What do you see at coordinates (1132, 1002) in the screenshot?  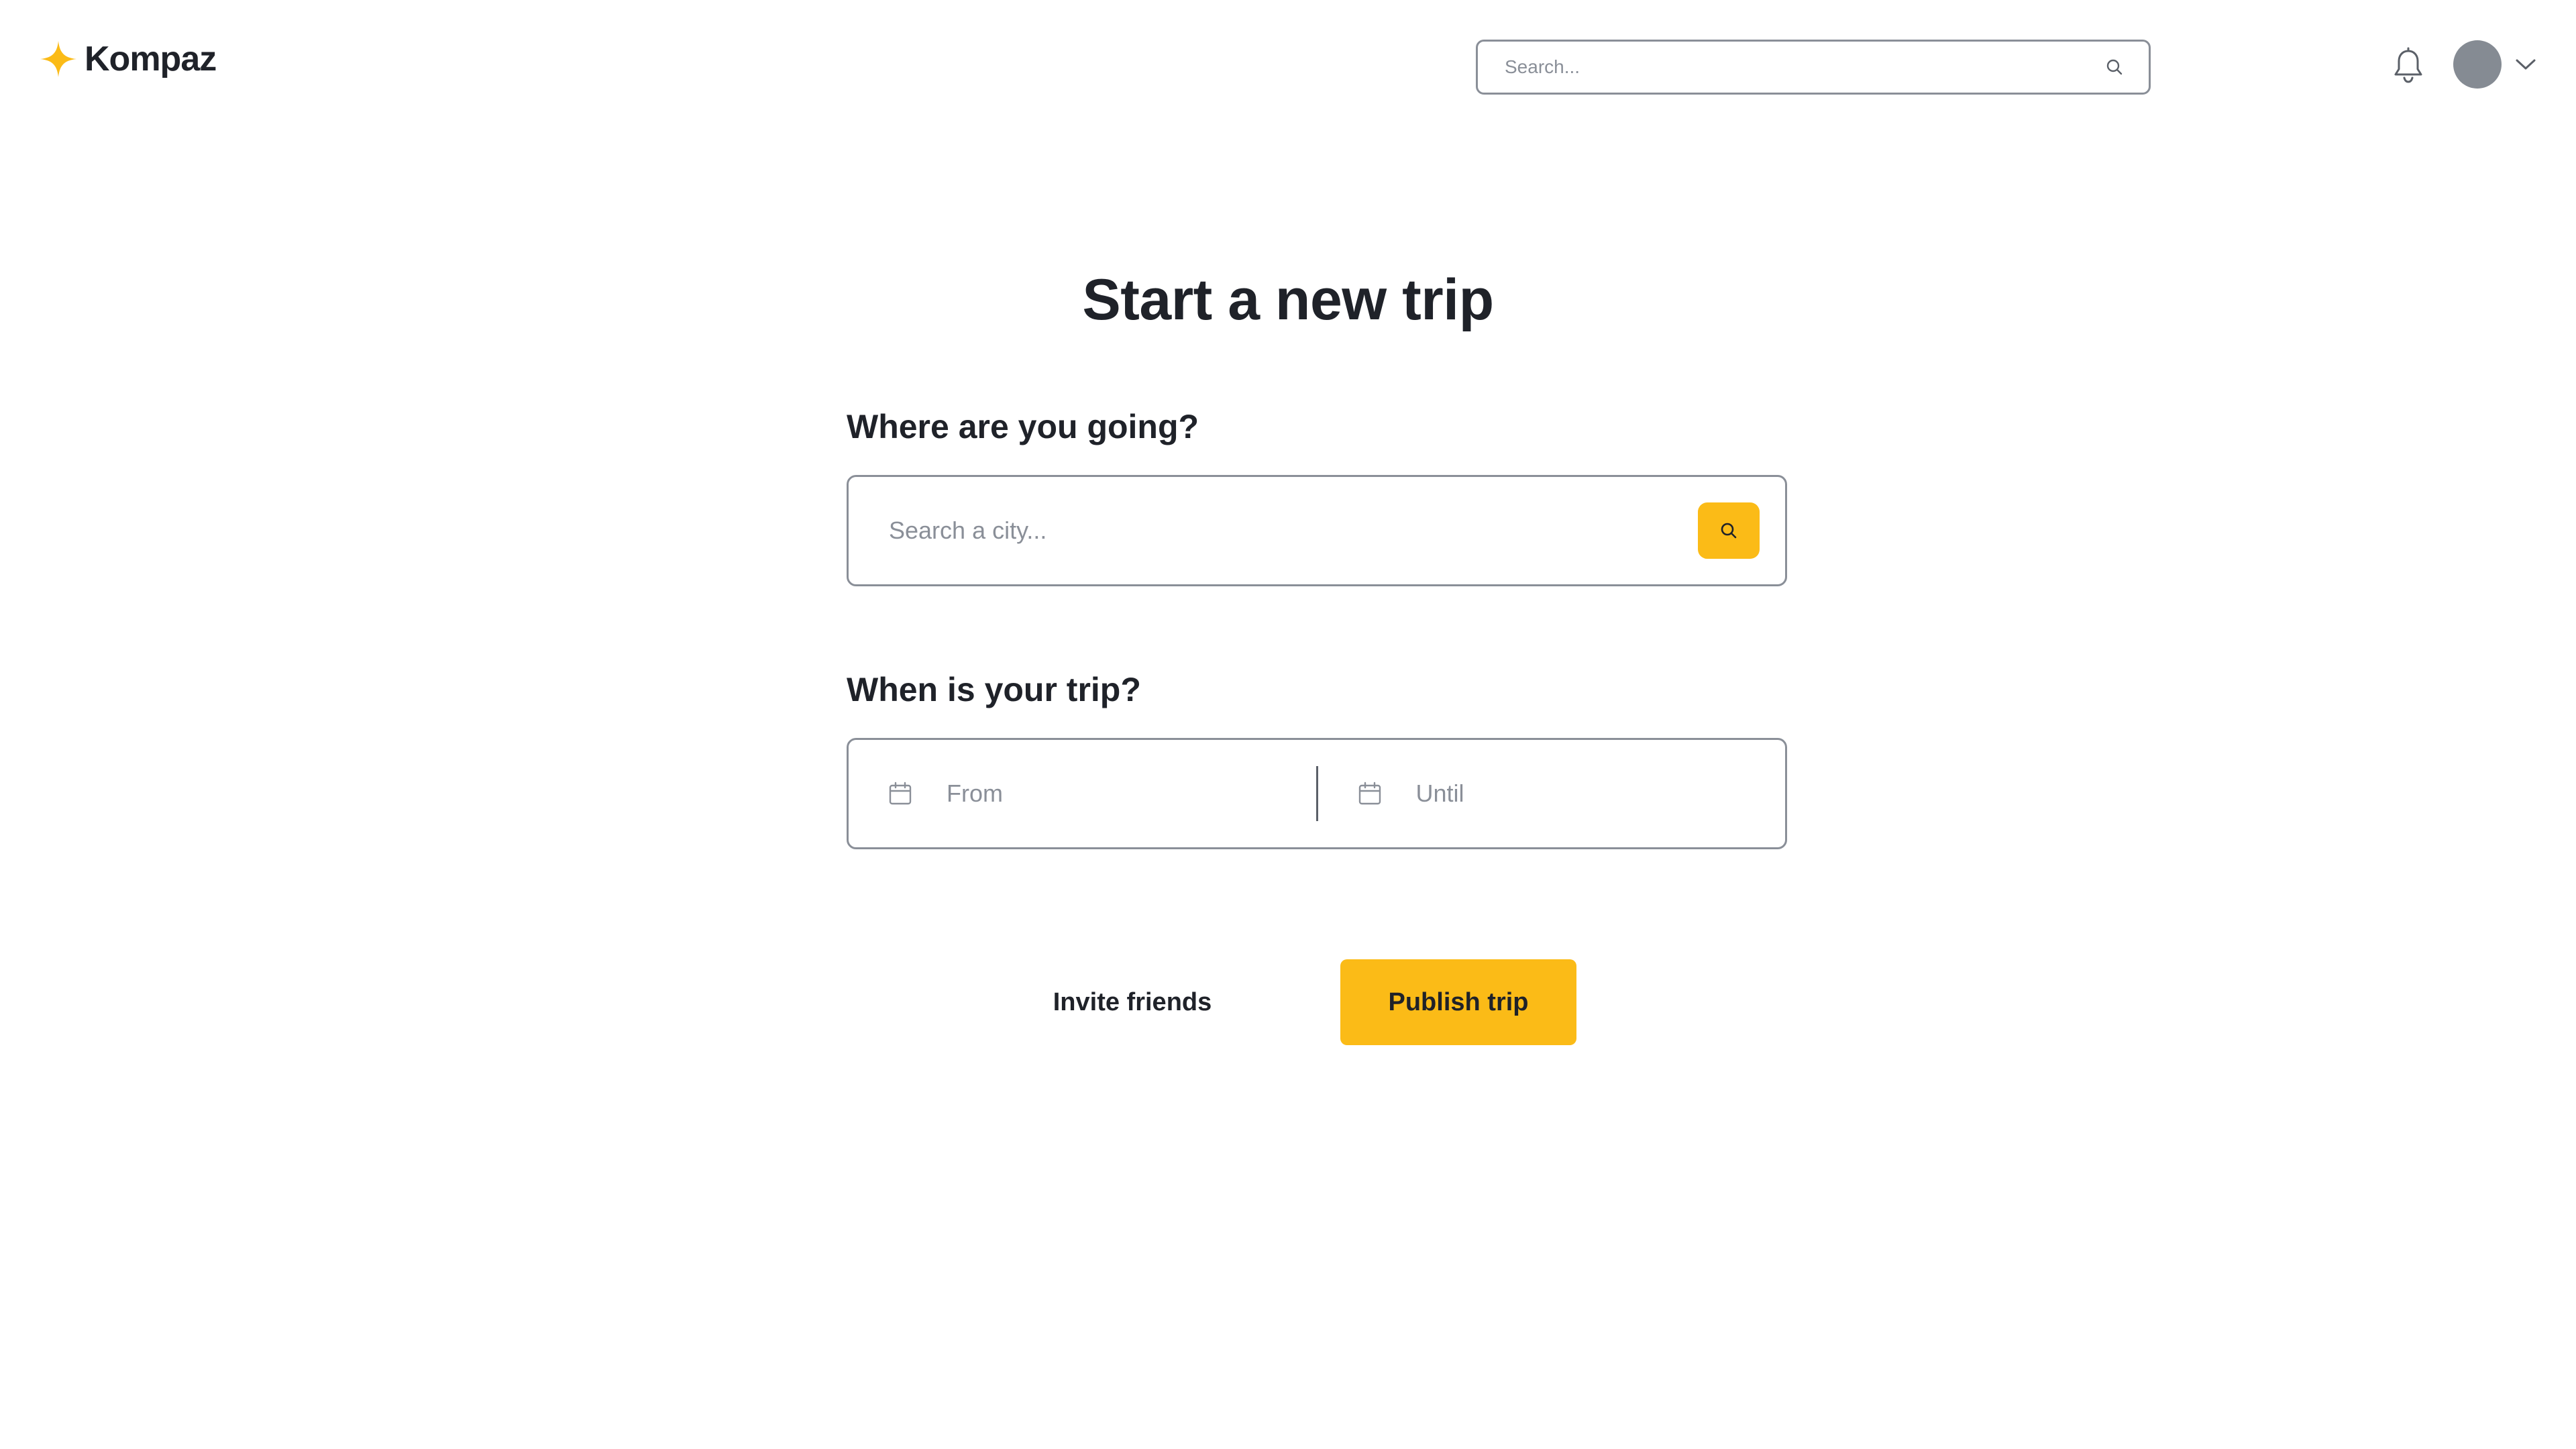 I see `invite-friends-button: Invite friends` at bounding box center [1132, 1002].